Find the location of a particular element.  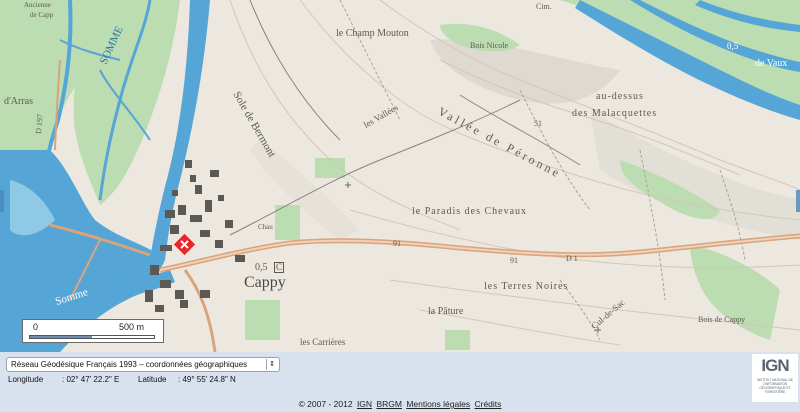

label-cappy-marker: C is located at coordinates (279, 267).